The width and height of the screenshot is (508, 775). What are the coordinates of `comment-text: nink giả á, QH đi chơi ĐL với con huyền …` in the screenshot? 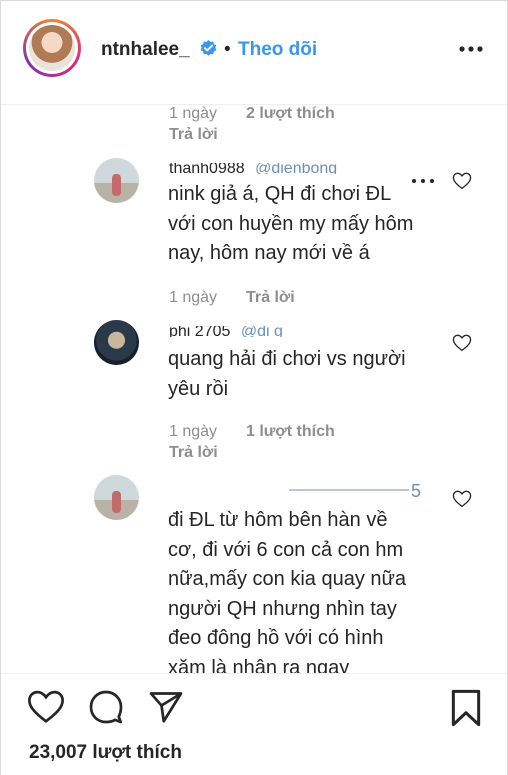 It's located at (291, 223).